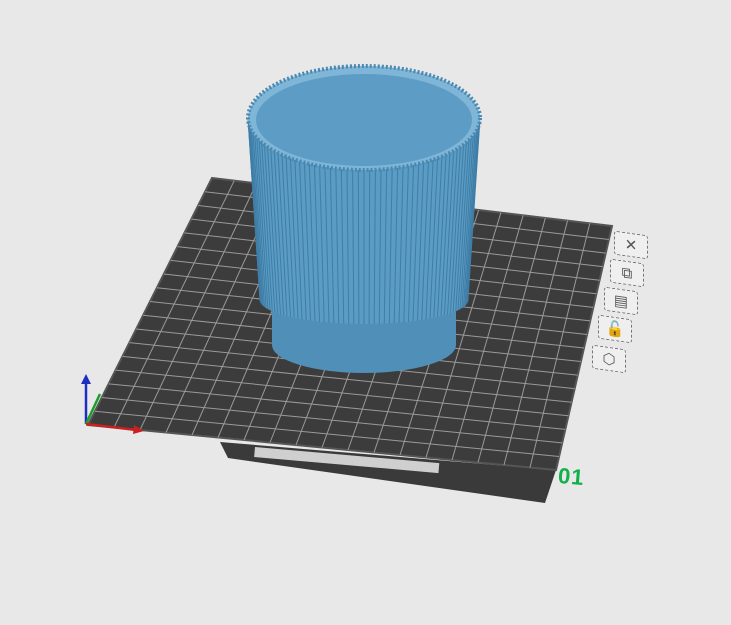 The height and width of the screenshot is (625, 731). Describe the element at coordinates (364, 120) in the screenshot. I see `model-inner` at that location.